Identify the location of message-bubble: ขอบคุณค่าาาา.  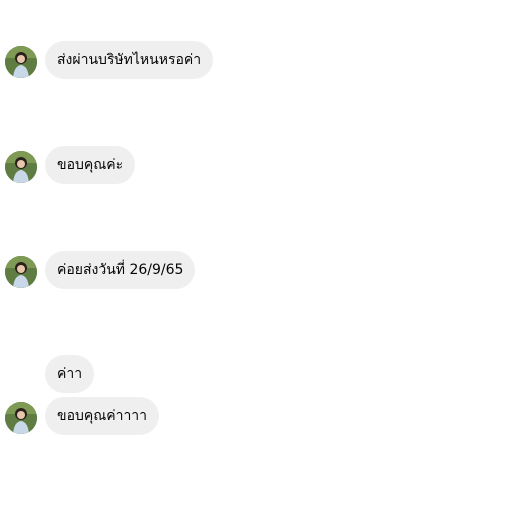
(102, 416).